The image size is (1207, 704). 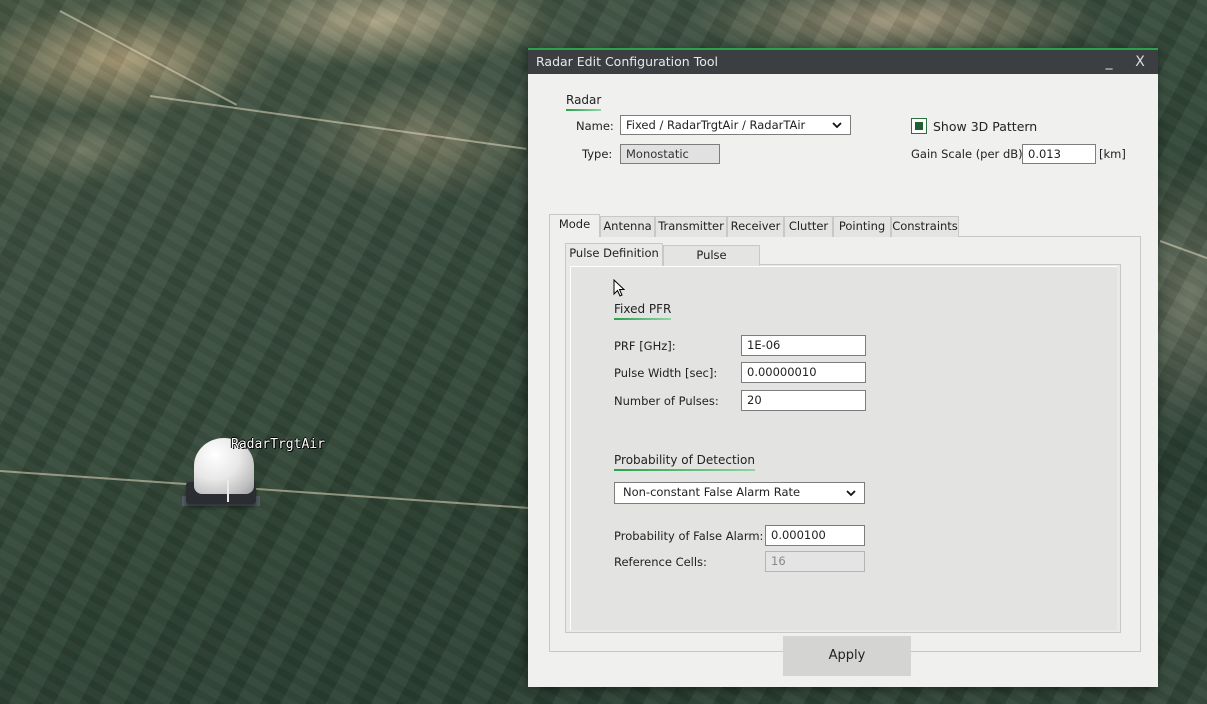 What do you see at coordinates (614, 254) in the screenshot?
I see `subtab-pulse-definition: Pulse Definition` at bounding box center [614, 254].